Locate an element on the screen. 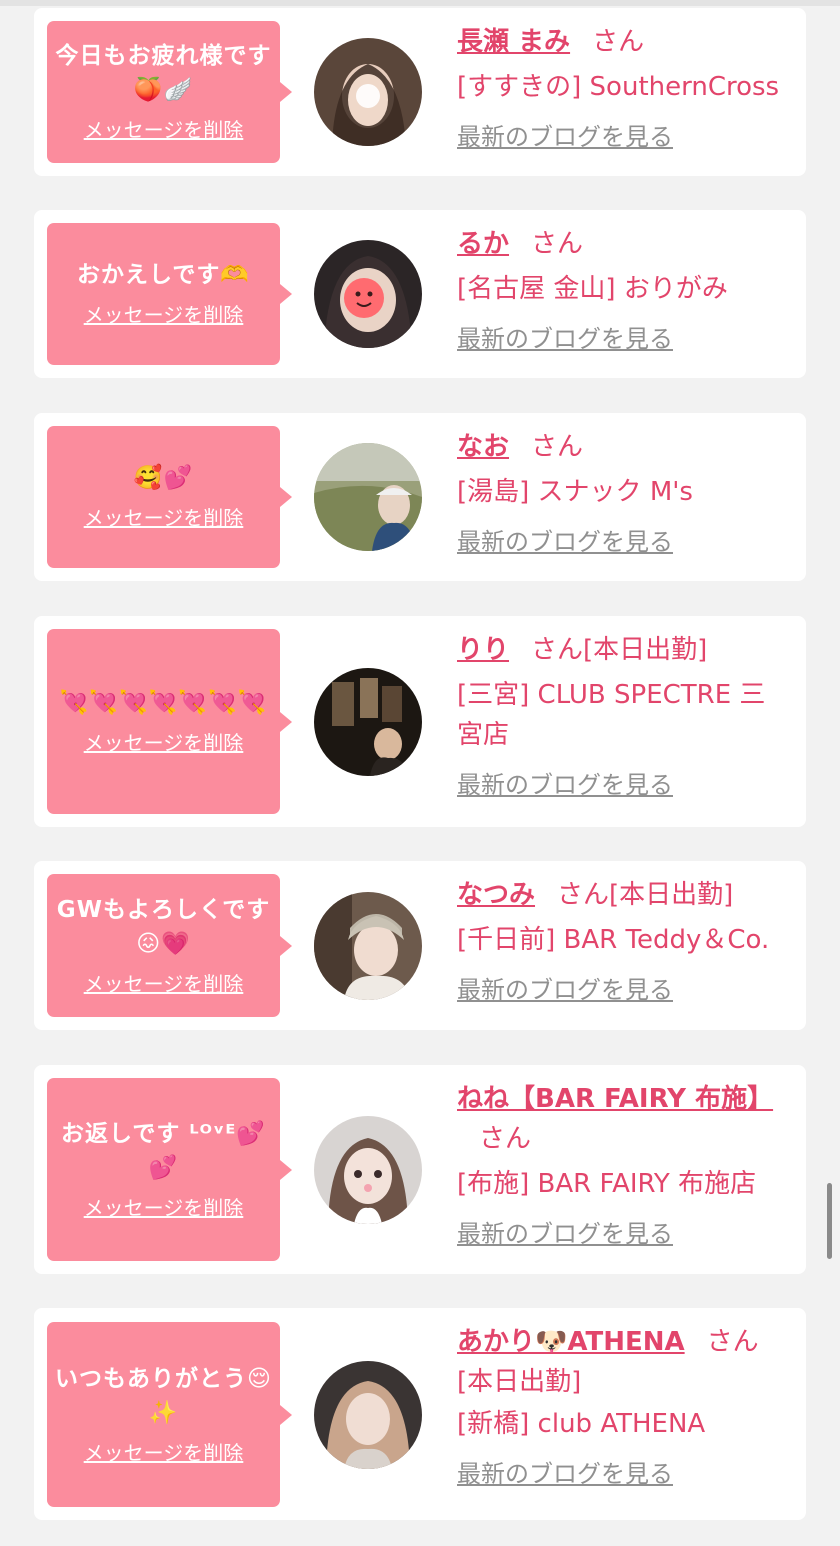 This screenshot has width=840, height=1546. shop-info: [新橋] club ATHENA is located at coordinates (581, 1424).